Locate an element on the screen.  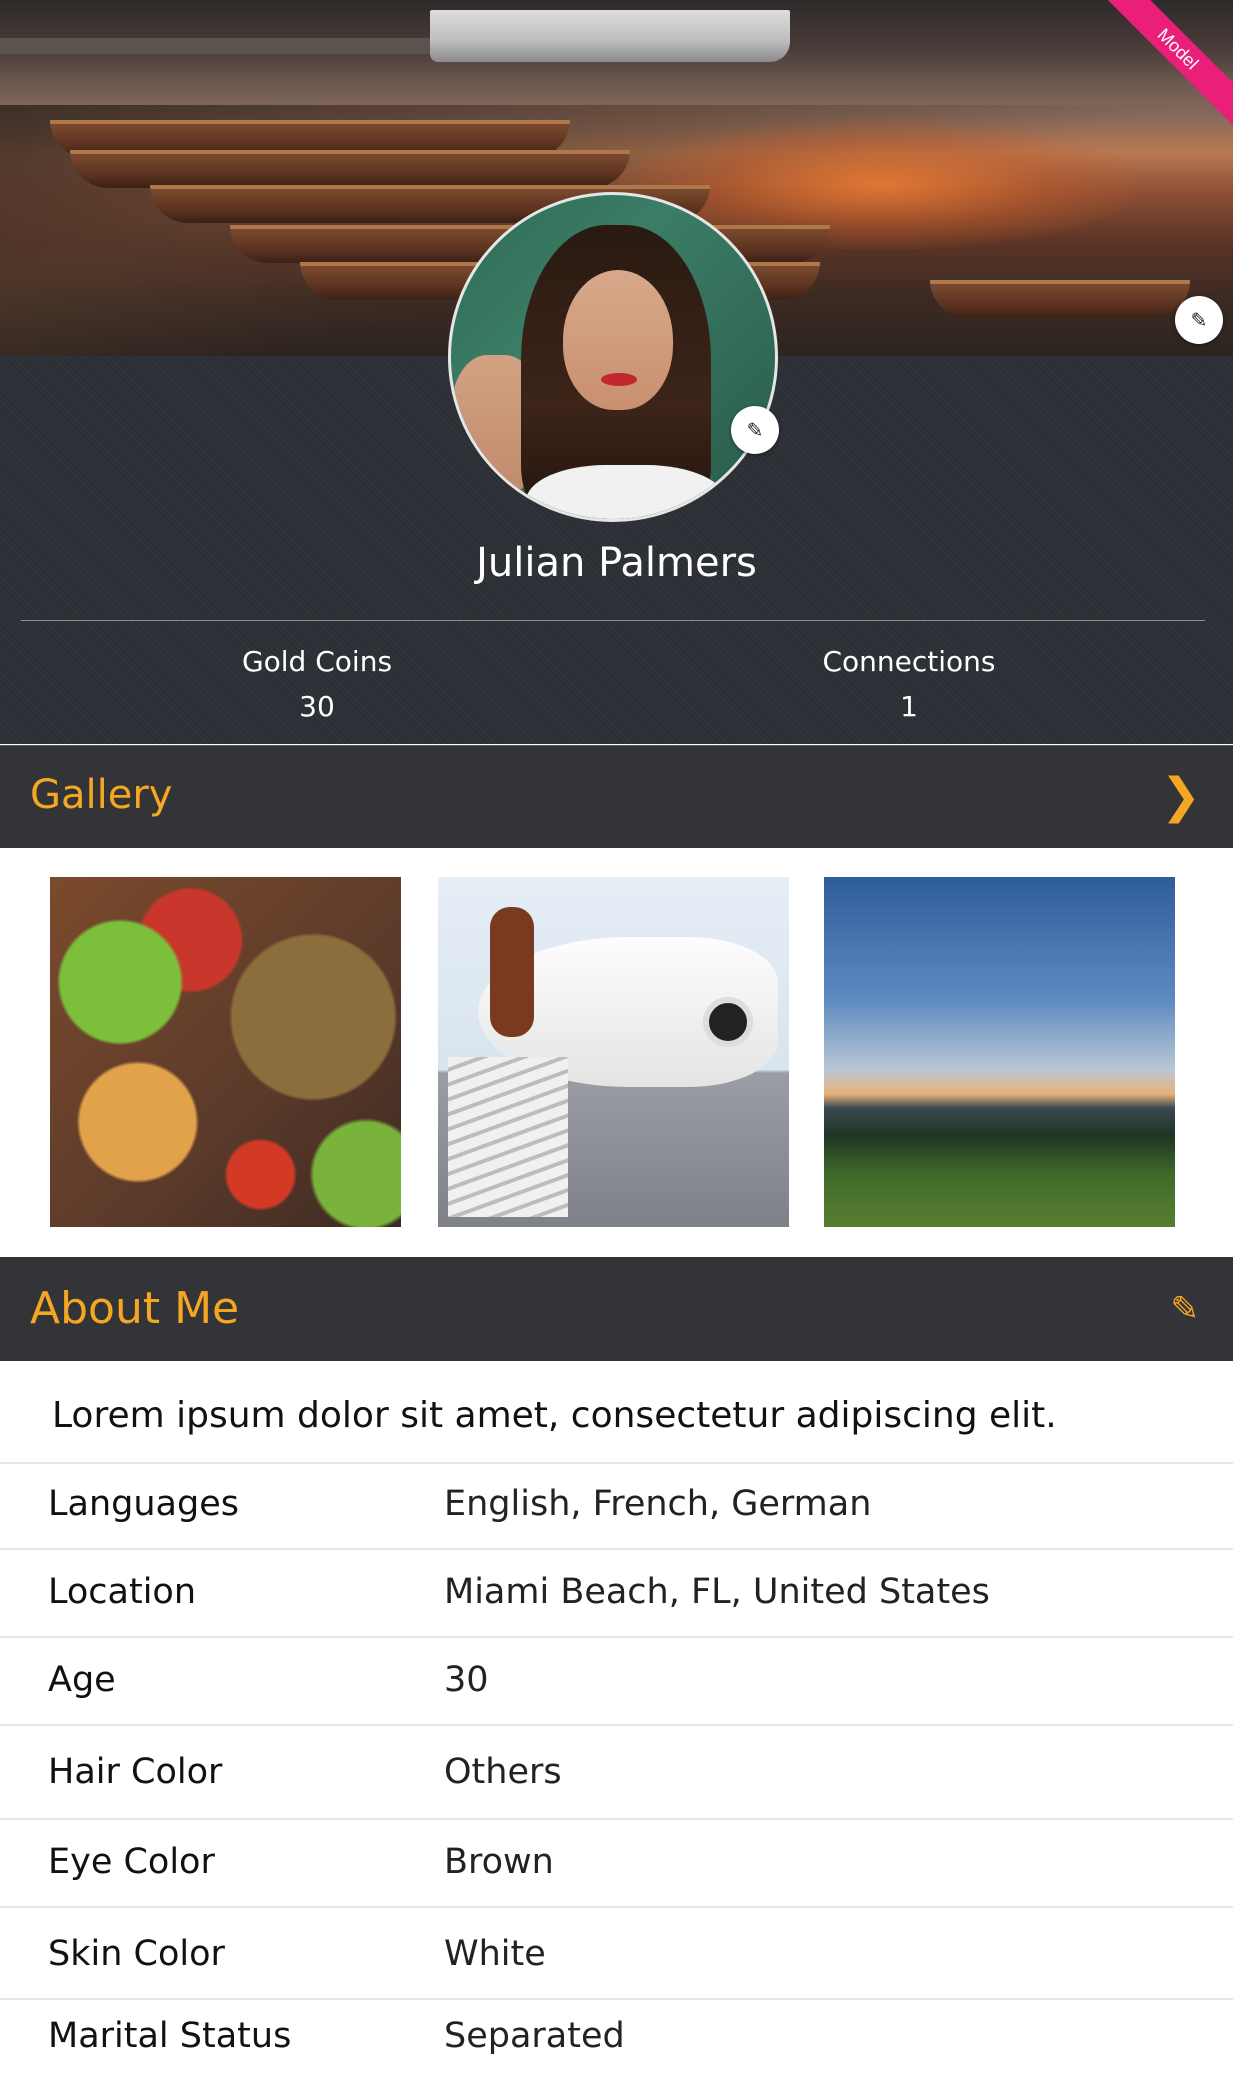
stat-label: Connections is located at coordinates (909, 661).